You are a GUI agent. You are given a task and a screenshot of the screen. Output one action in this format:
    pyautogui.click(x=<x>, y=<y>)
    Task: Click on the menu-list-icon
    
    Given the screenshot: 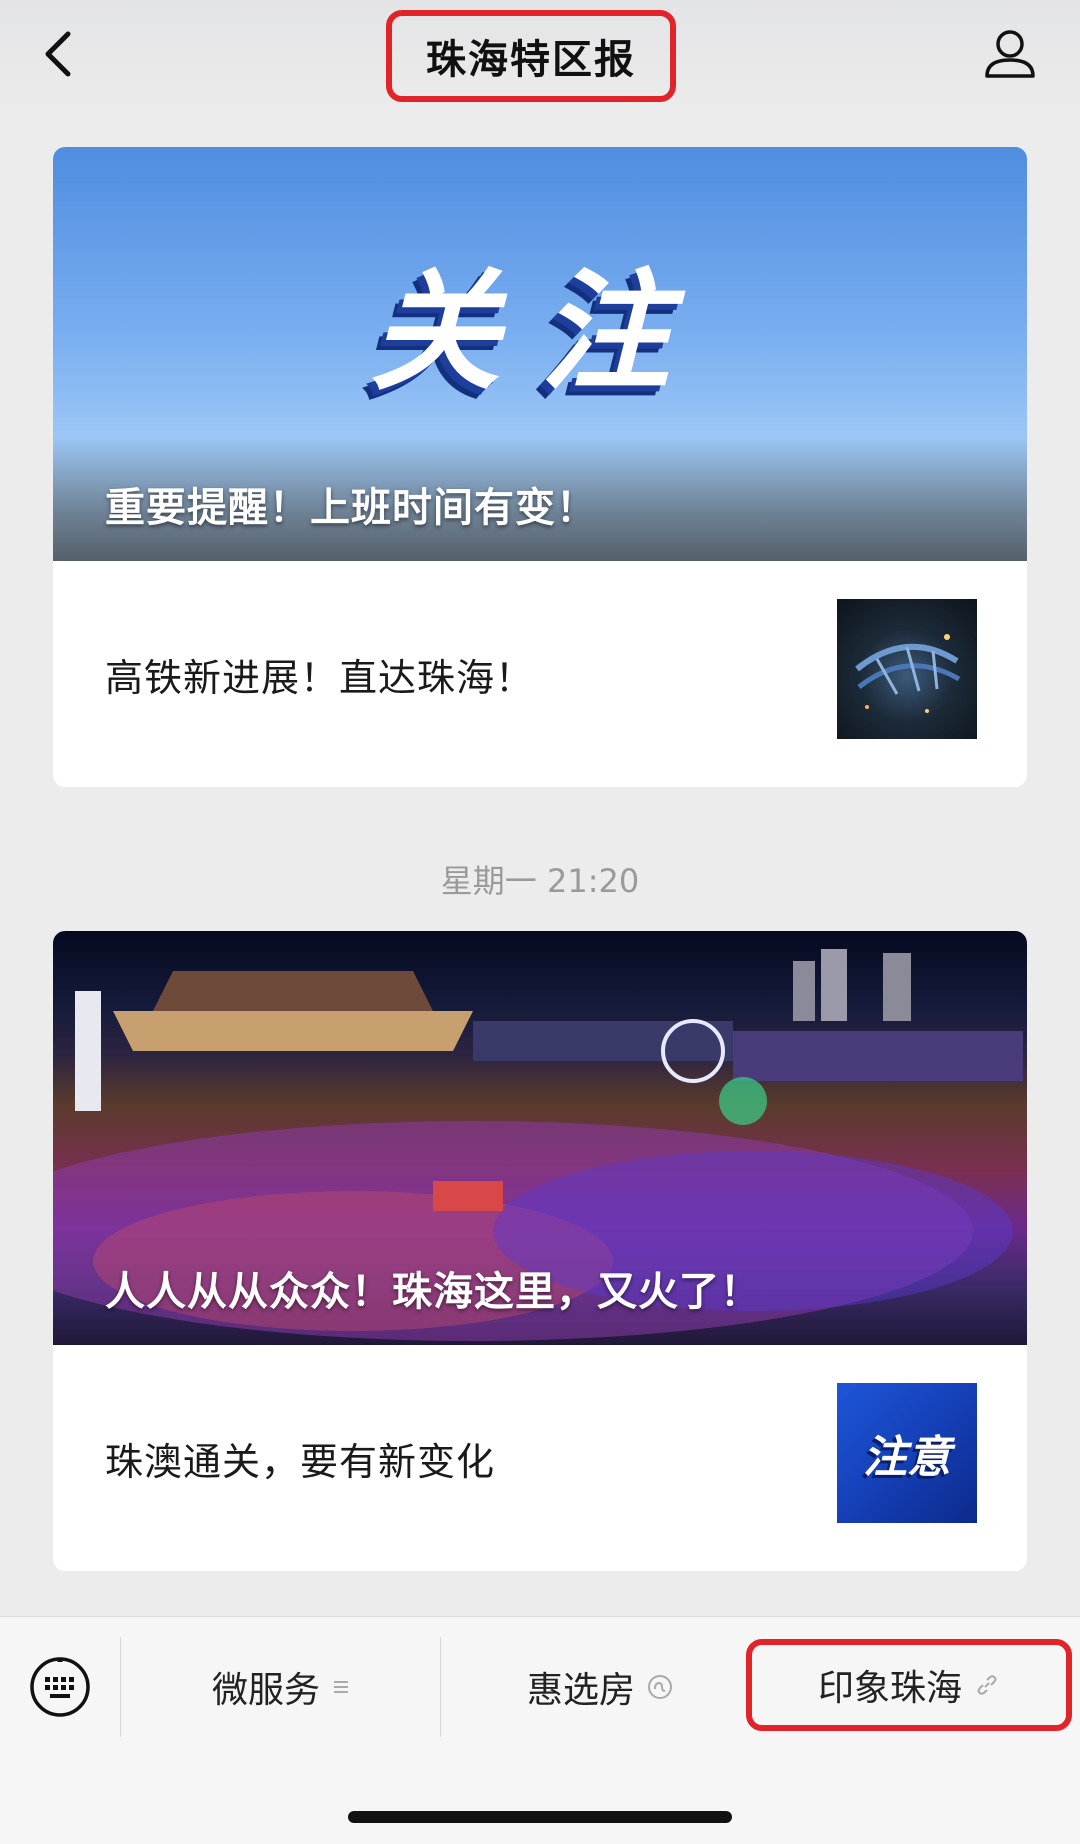 What is the action you would take?
    pyautogui.click(x=341, y=1687)
    